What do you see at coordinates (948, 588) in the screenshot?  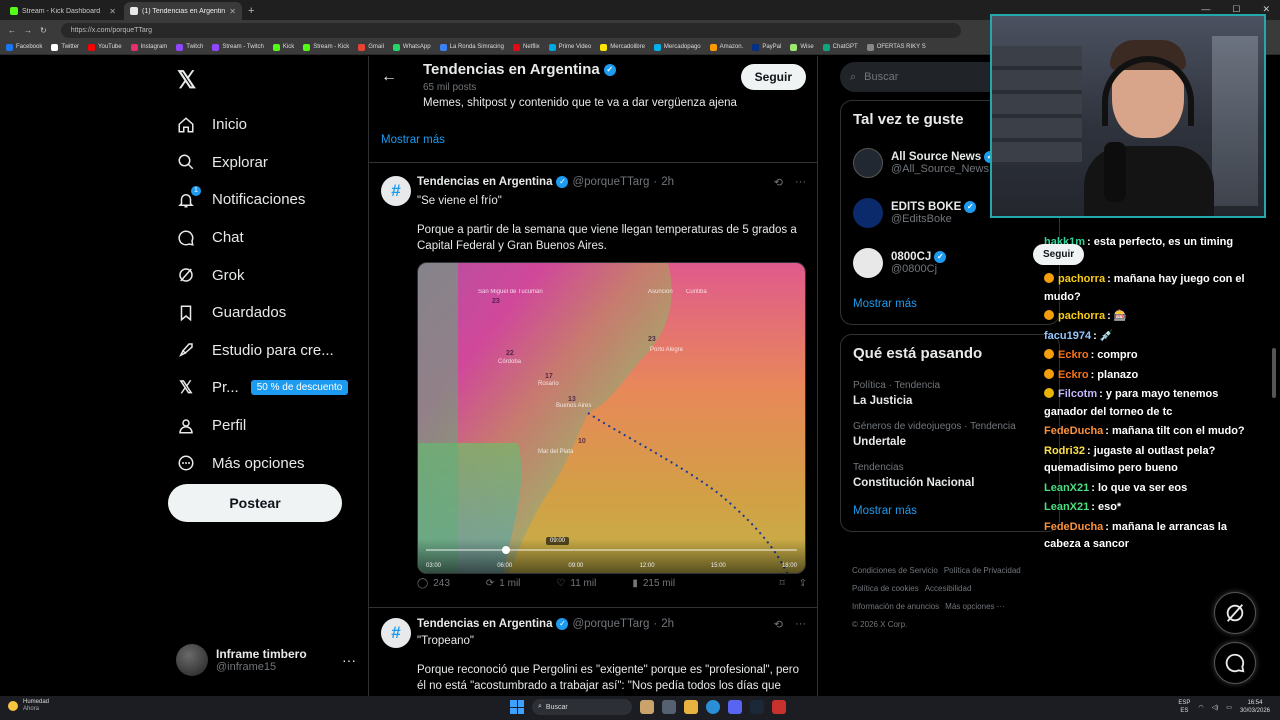 I see `footer-link: Accesibilidad` at bounding box center [948, 588].